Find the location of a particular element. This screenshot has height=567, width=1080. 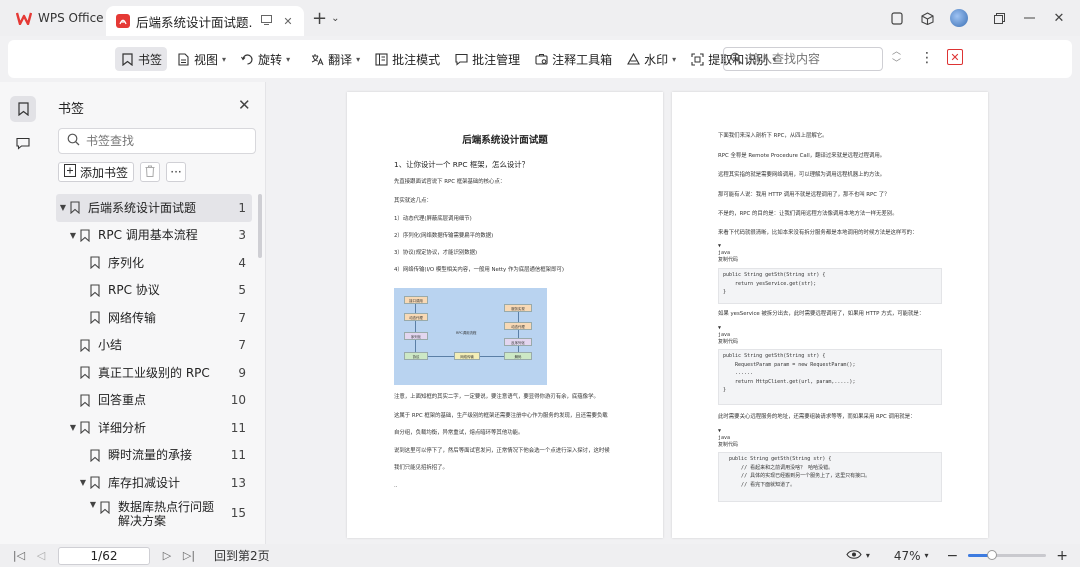

watermark-button: 水印 ▾ is located at coordinates (651, 59).